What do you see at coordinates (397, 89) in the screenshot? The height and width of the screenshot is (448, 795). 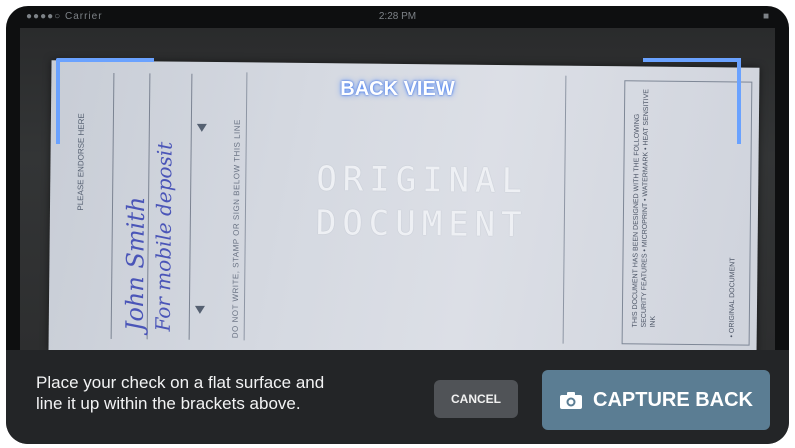 I see `back-view-label: BACK VIEW` at bounding box center [397, 89].